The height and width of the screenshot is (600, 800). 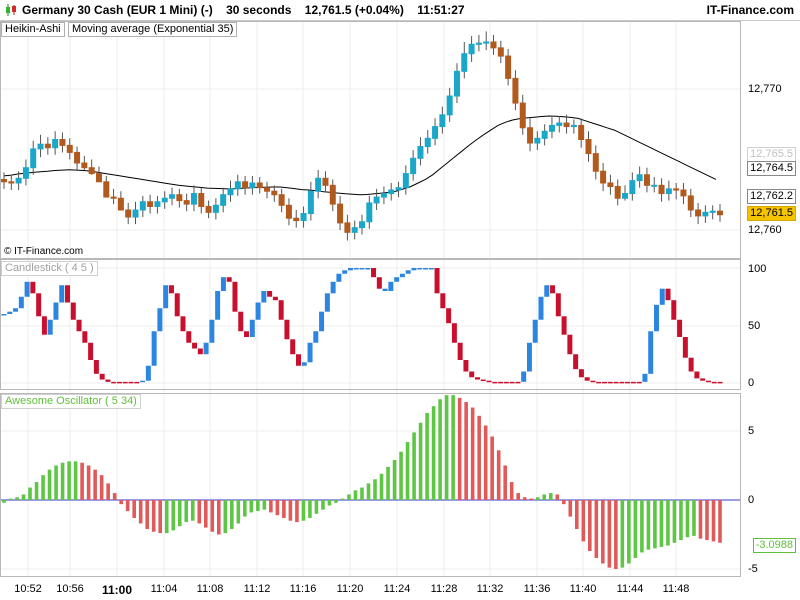 I want to click on time-label: 10:56, so click(x=70, y=589).